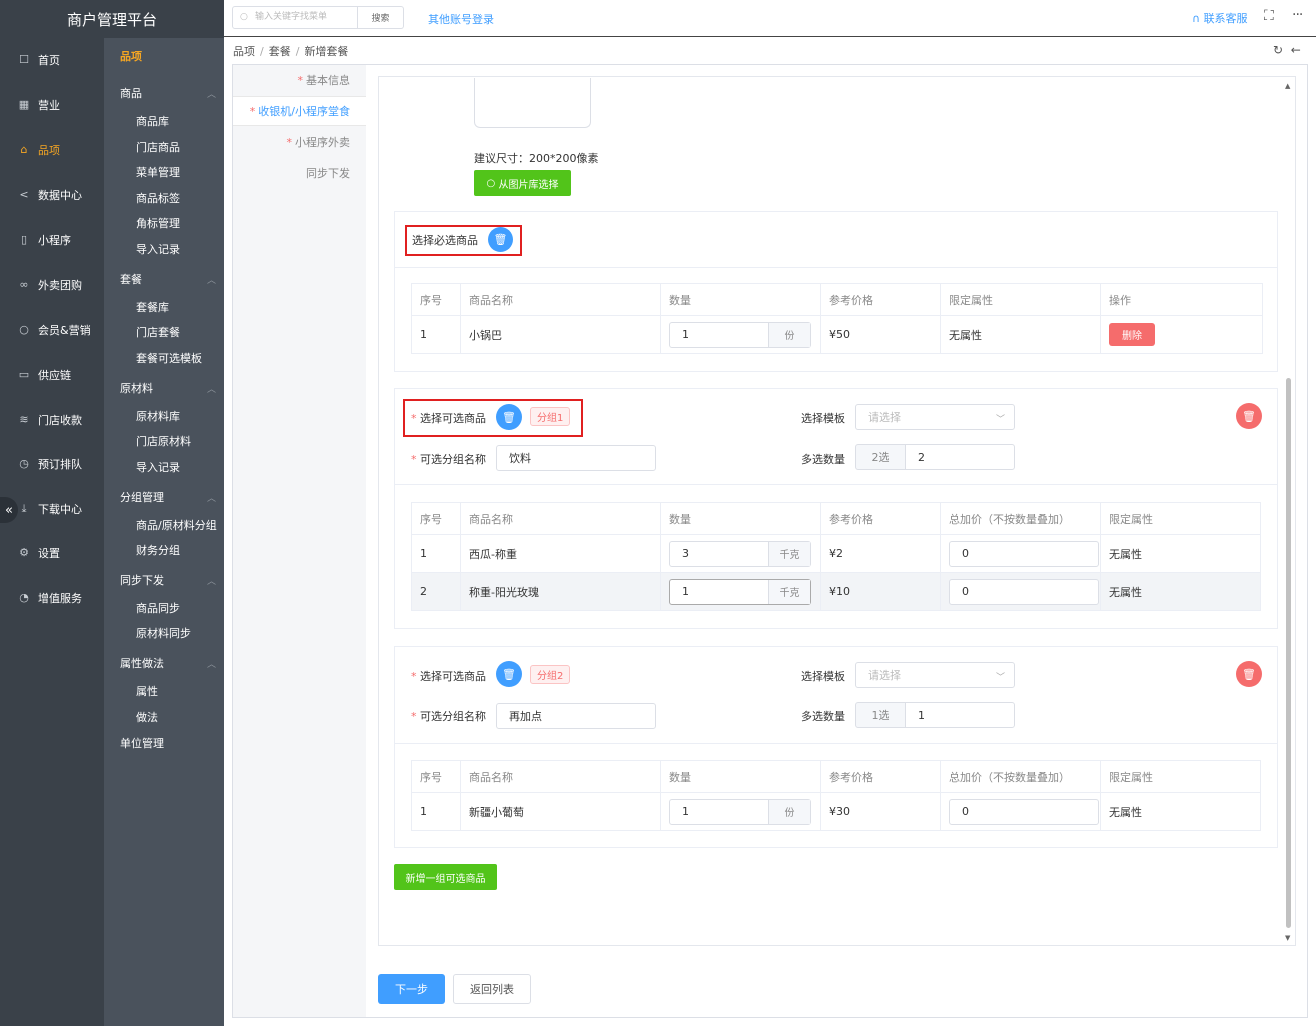 The image size is (1316, 1026). Describe the element at coordinates (158, 332) in the screenshot. I see `subnav-item: 门店套餐` at that location.